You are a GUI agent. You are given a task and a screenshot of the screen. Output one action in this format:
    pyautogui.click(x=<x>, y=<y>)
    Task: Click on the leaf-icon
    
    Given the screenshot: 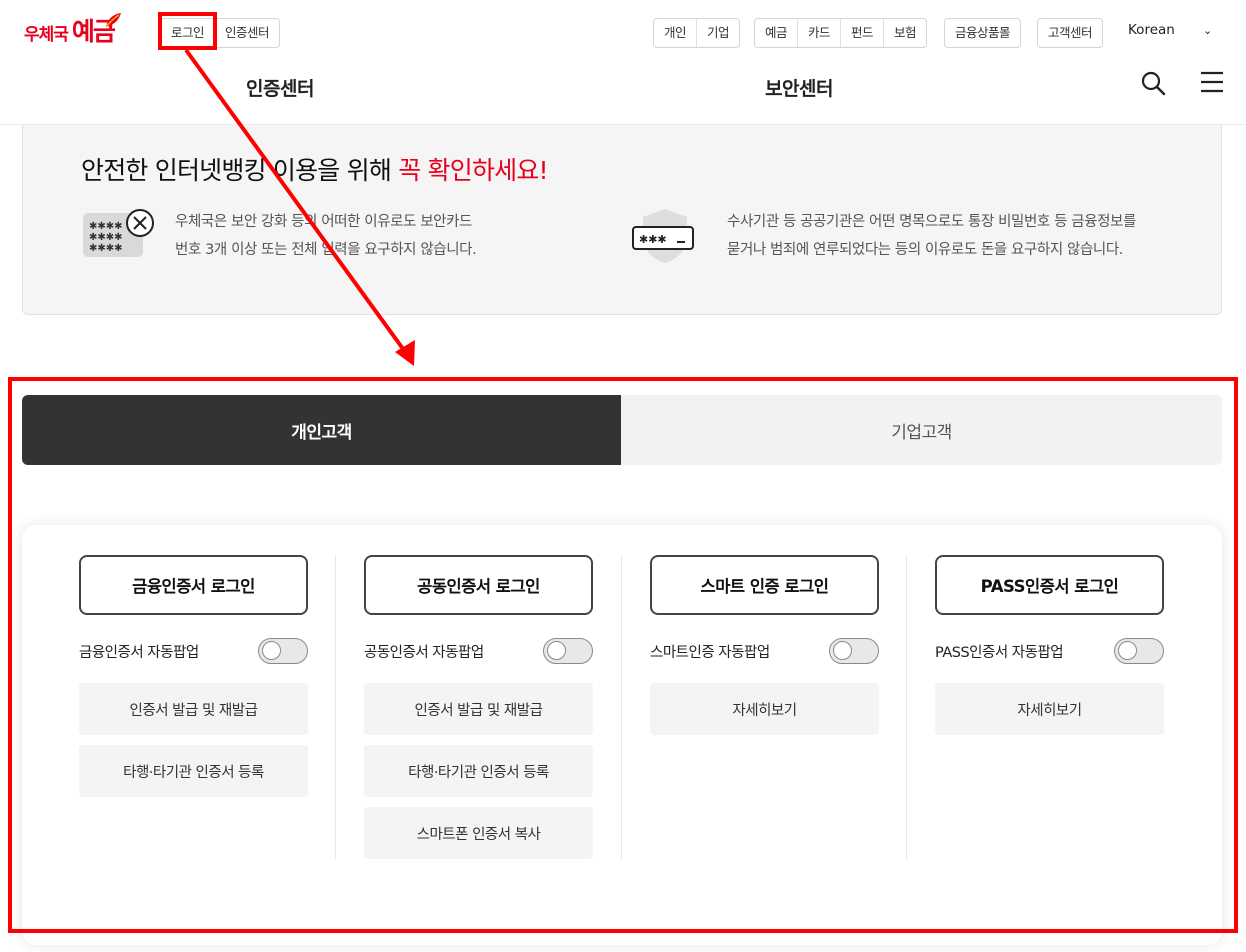 What is the action you would take?
    pyautogui.click(x=113, y=20)
    